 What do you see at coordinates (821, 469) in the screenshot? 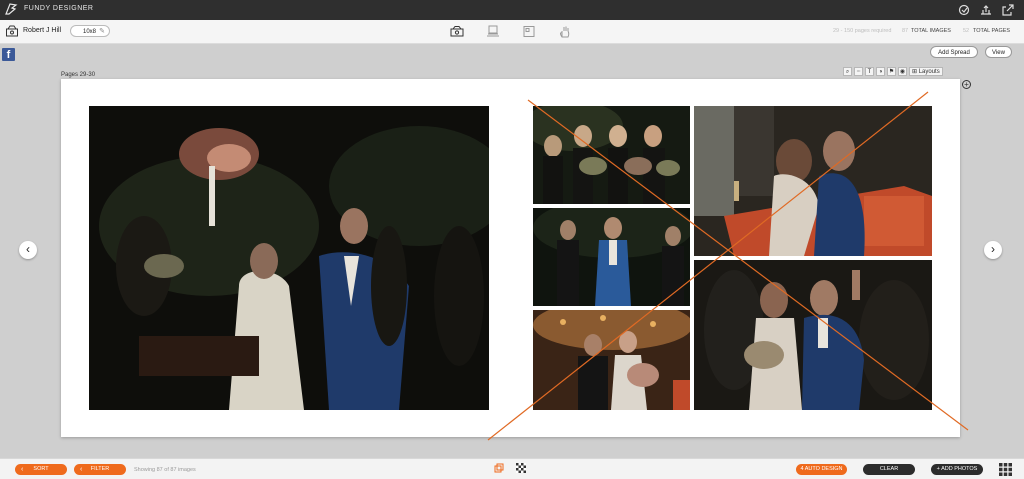
I see `auto-design-button: 4 AUTO DESIGN` at bounding box center [821, 469].